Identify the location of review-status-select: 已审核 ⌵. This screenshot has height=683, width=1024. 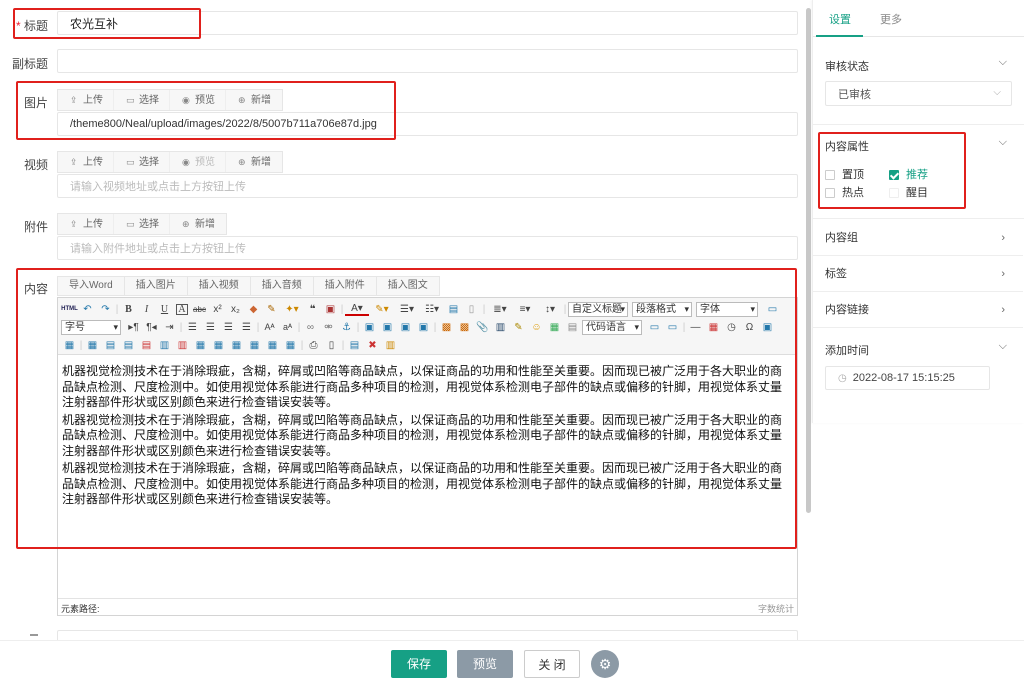
(918, 93).